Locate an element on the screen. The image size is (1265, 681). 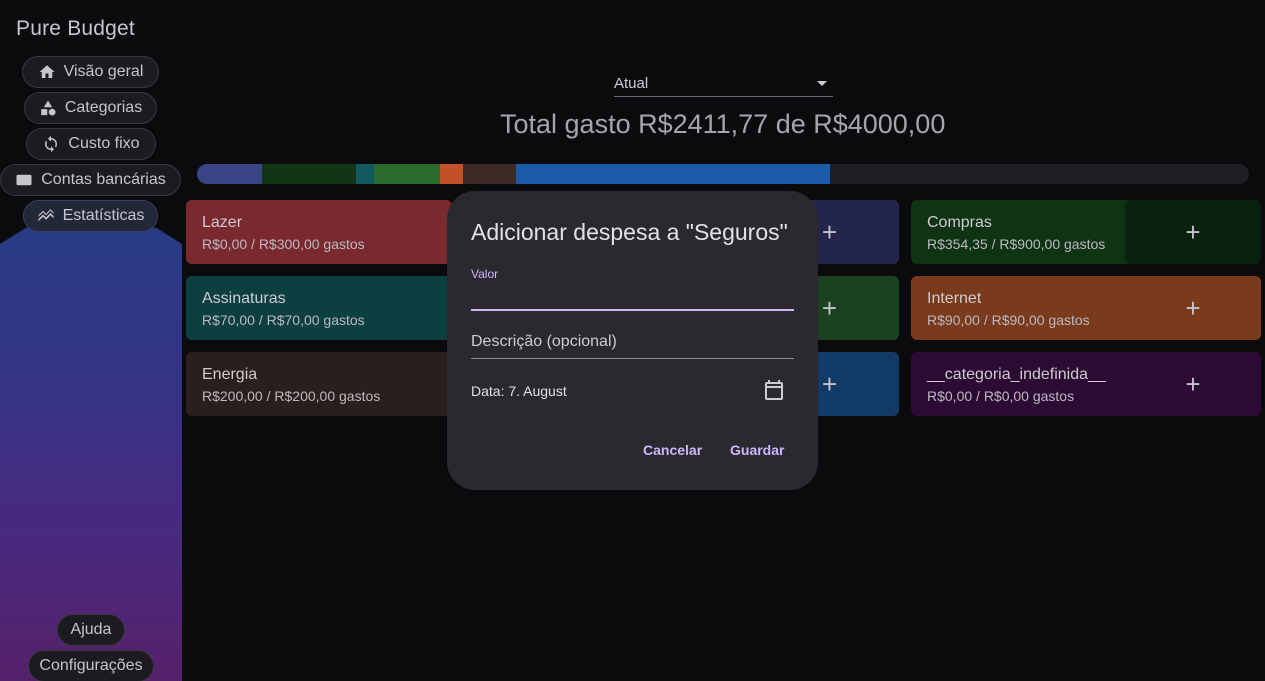
dialog-title: Adicionar despesa a "Seguros" is located at coordinates (629, 232).